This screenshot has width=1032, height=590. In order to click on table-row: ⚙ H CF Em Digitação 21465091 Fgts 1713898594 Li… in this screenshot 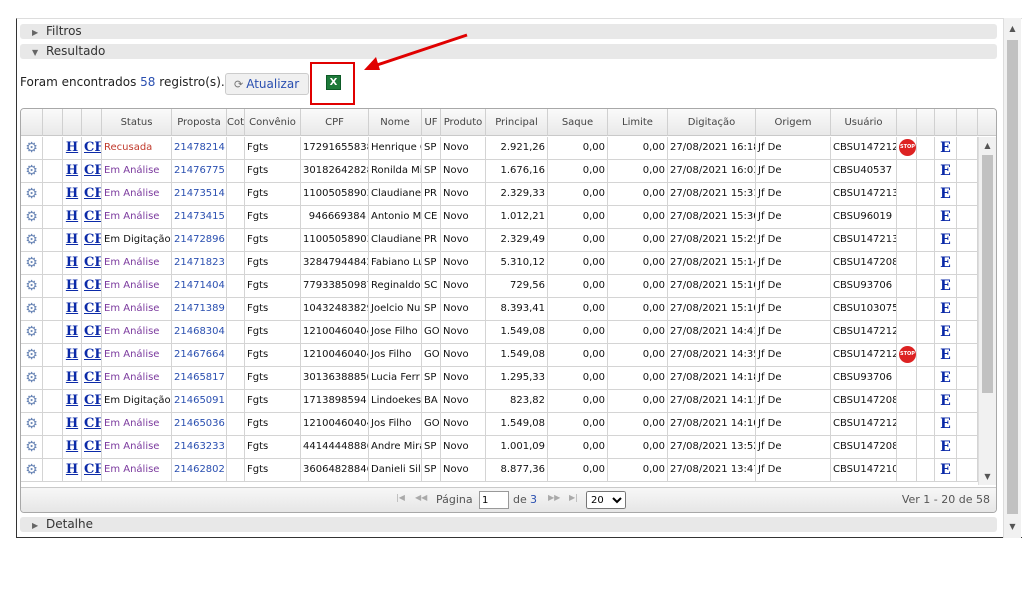, I will do `click(499, 401)`.